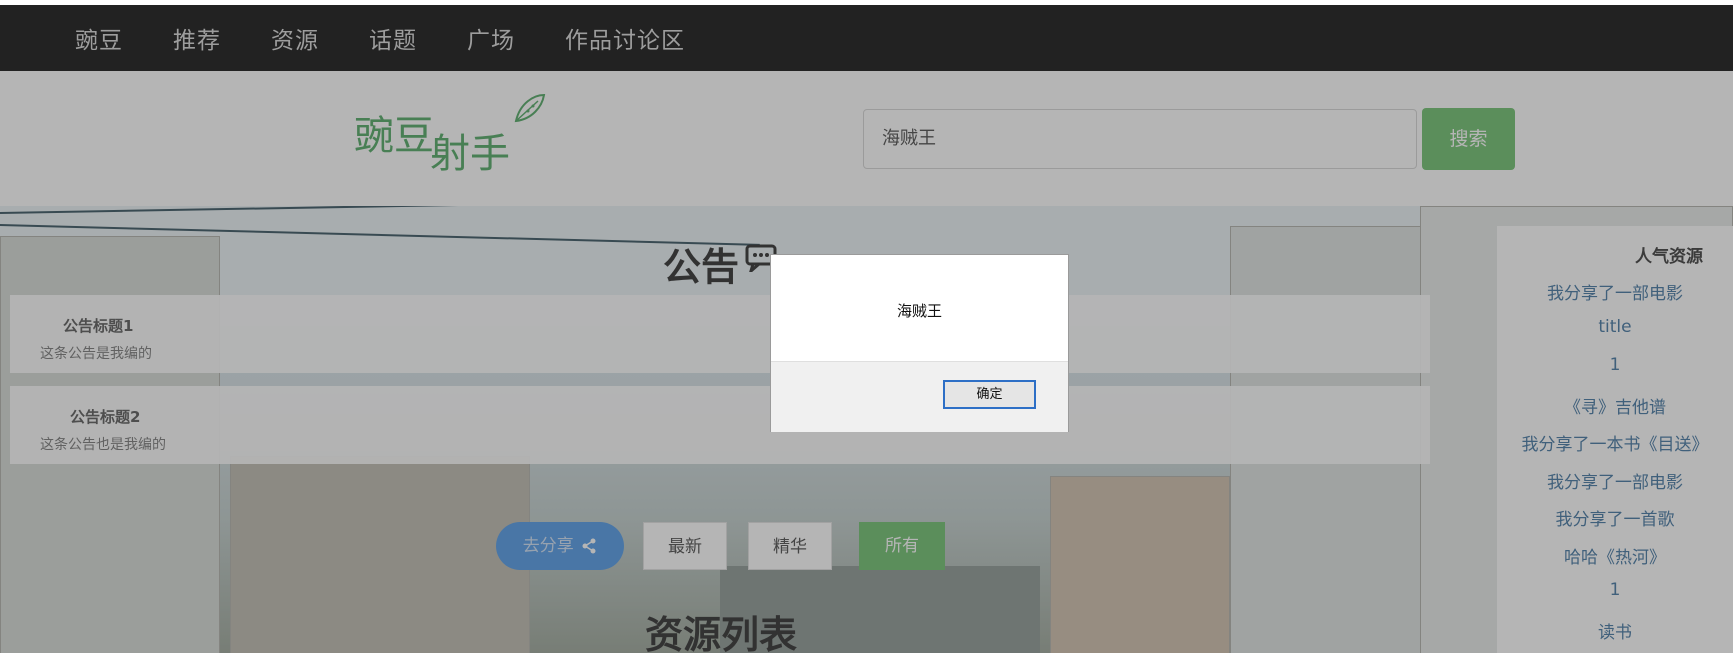 Image resolution: width=1733 pixels, height=653 pixels. Describe the element at coordinates (393, 38) in the screenshot. I see `nav-item-topics: 话题` at that location.